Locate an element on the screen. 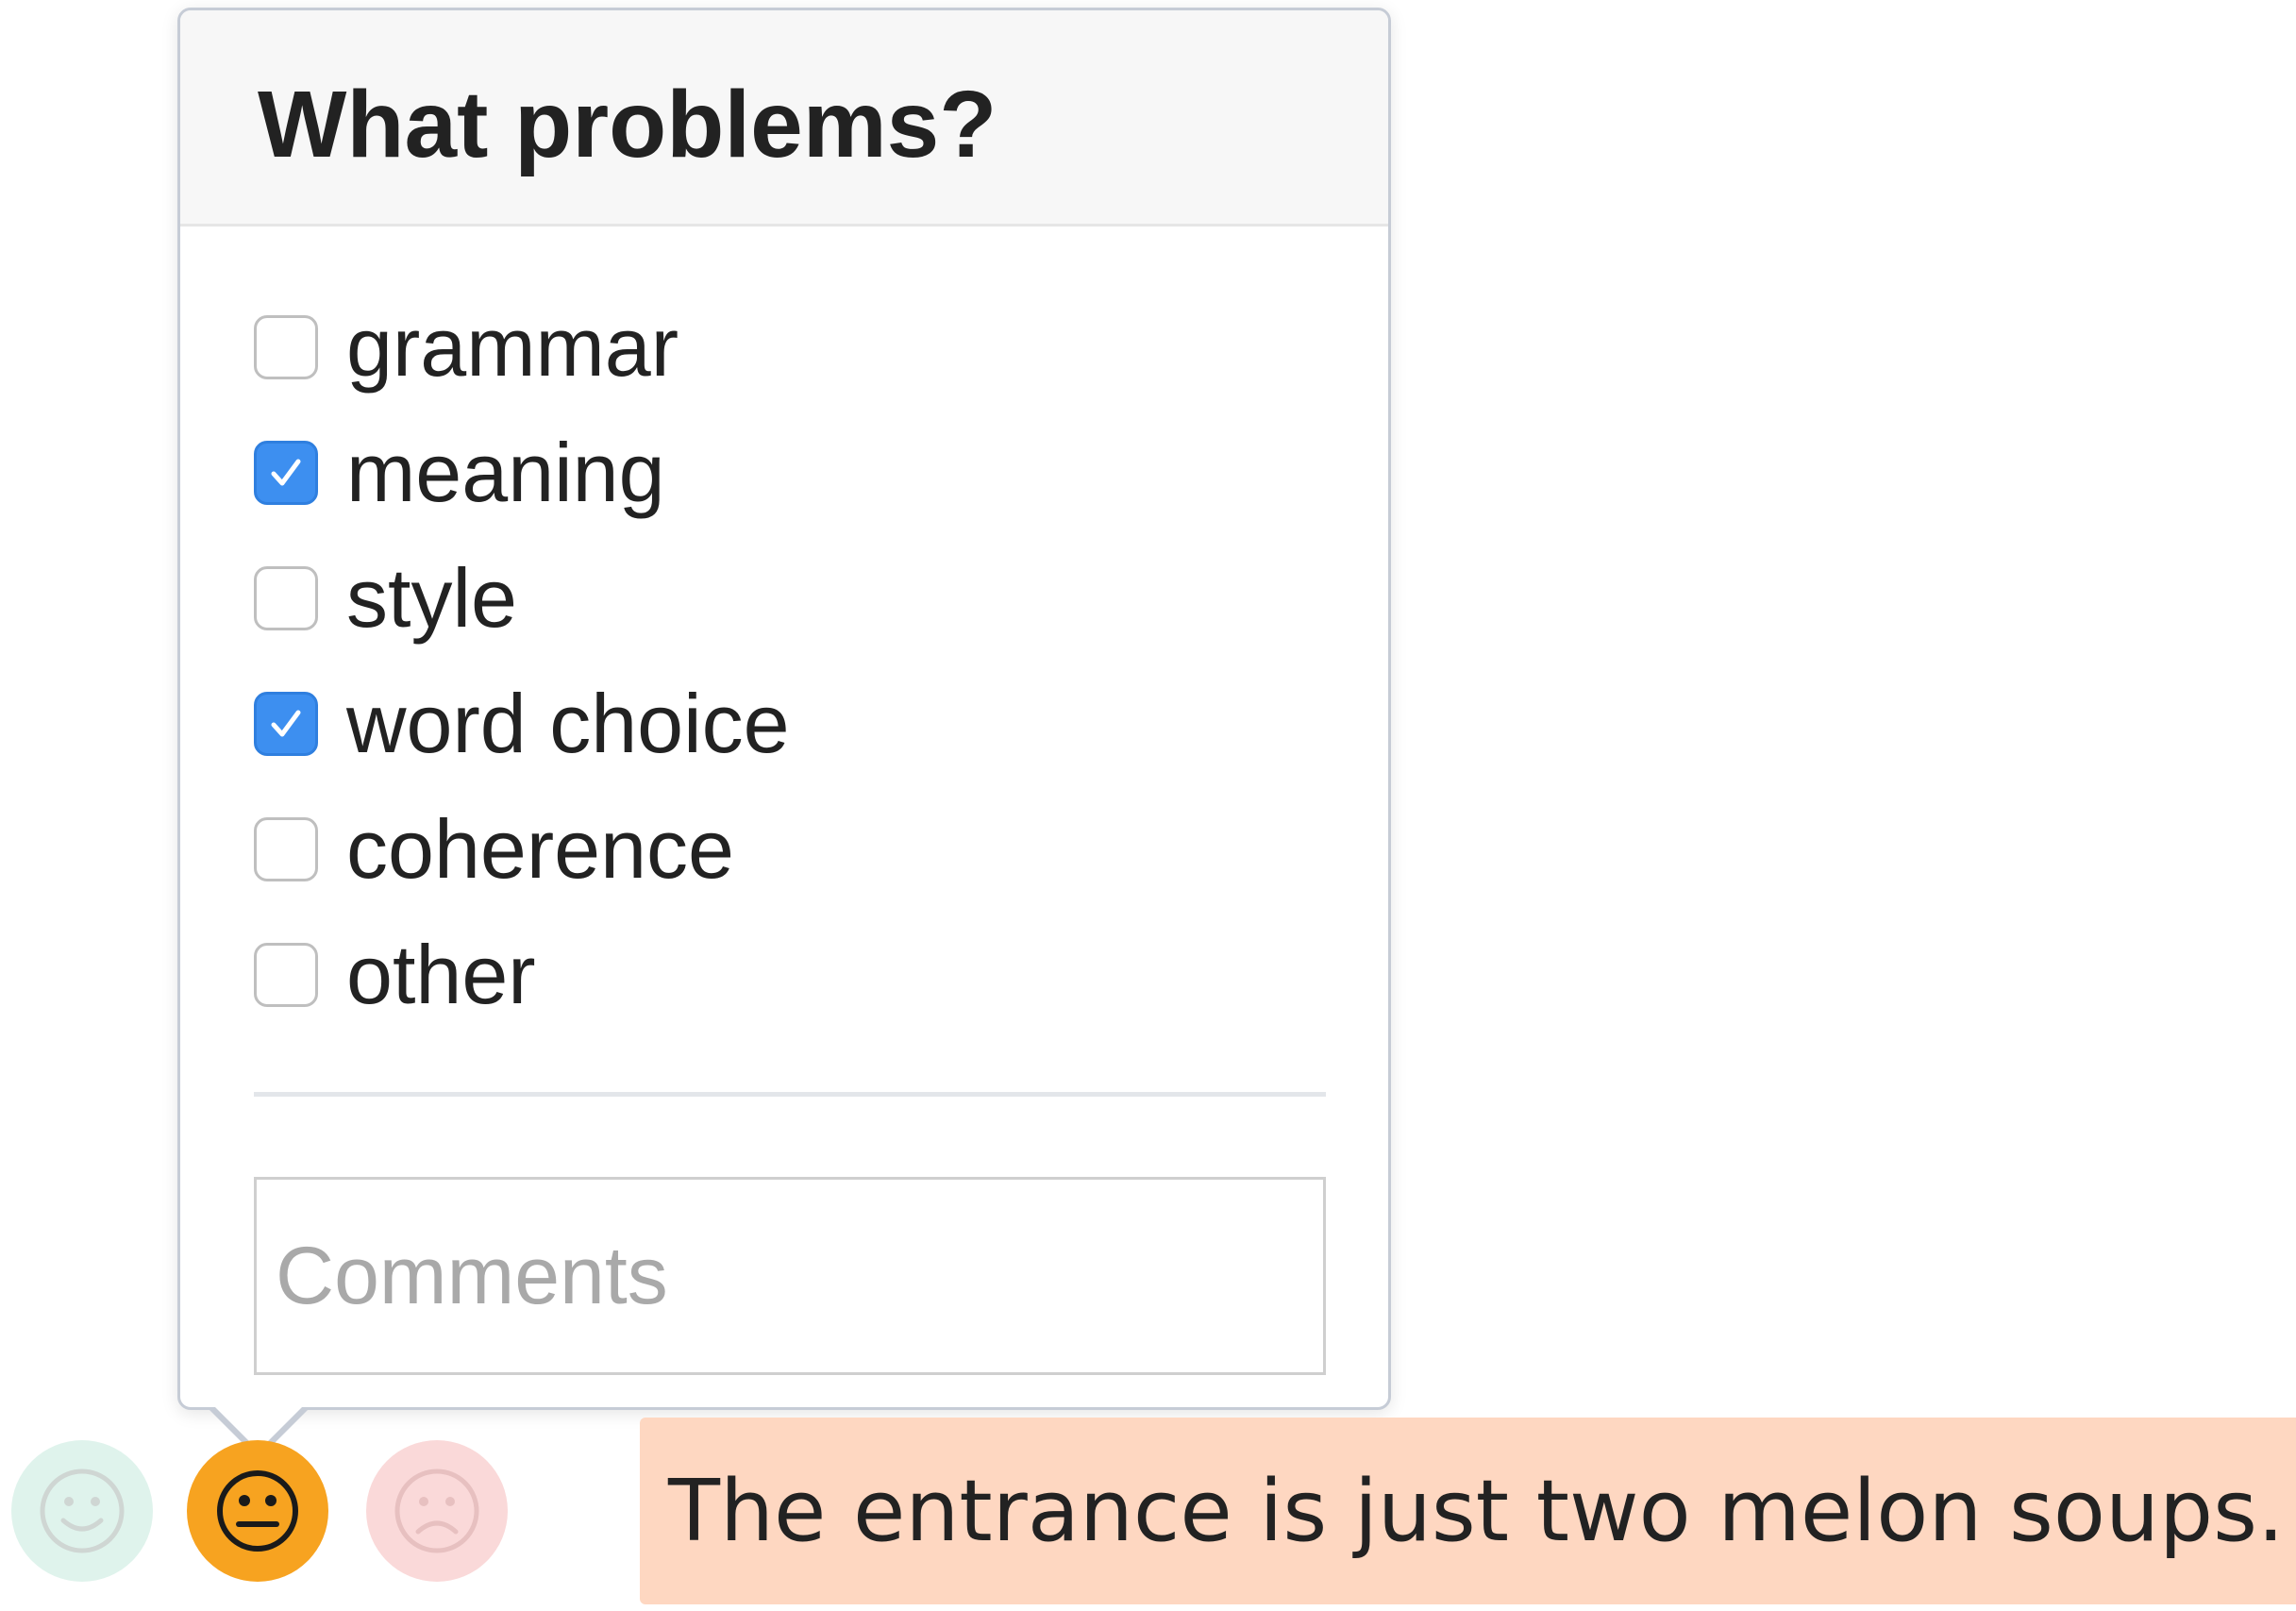 The height and width of the screenshot is (1611, 2296). option-coherence: coherence is located at coordinates (522, 849).